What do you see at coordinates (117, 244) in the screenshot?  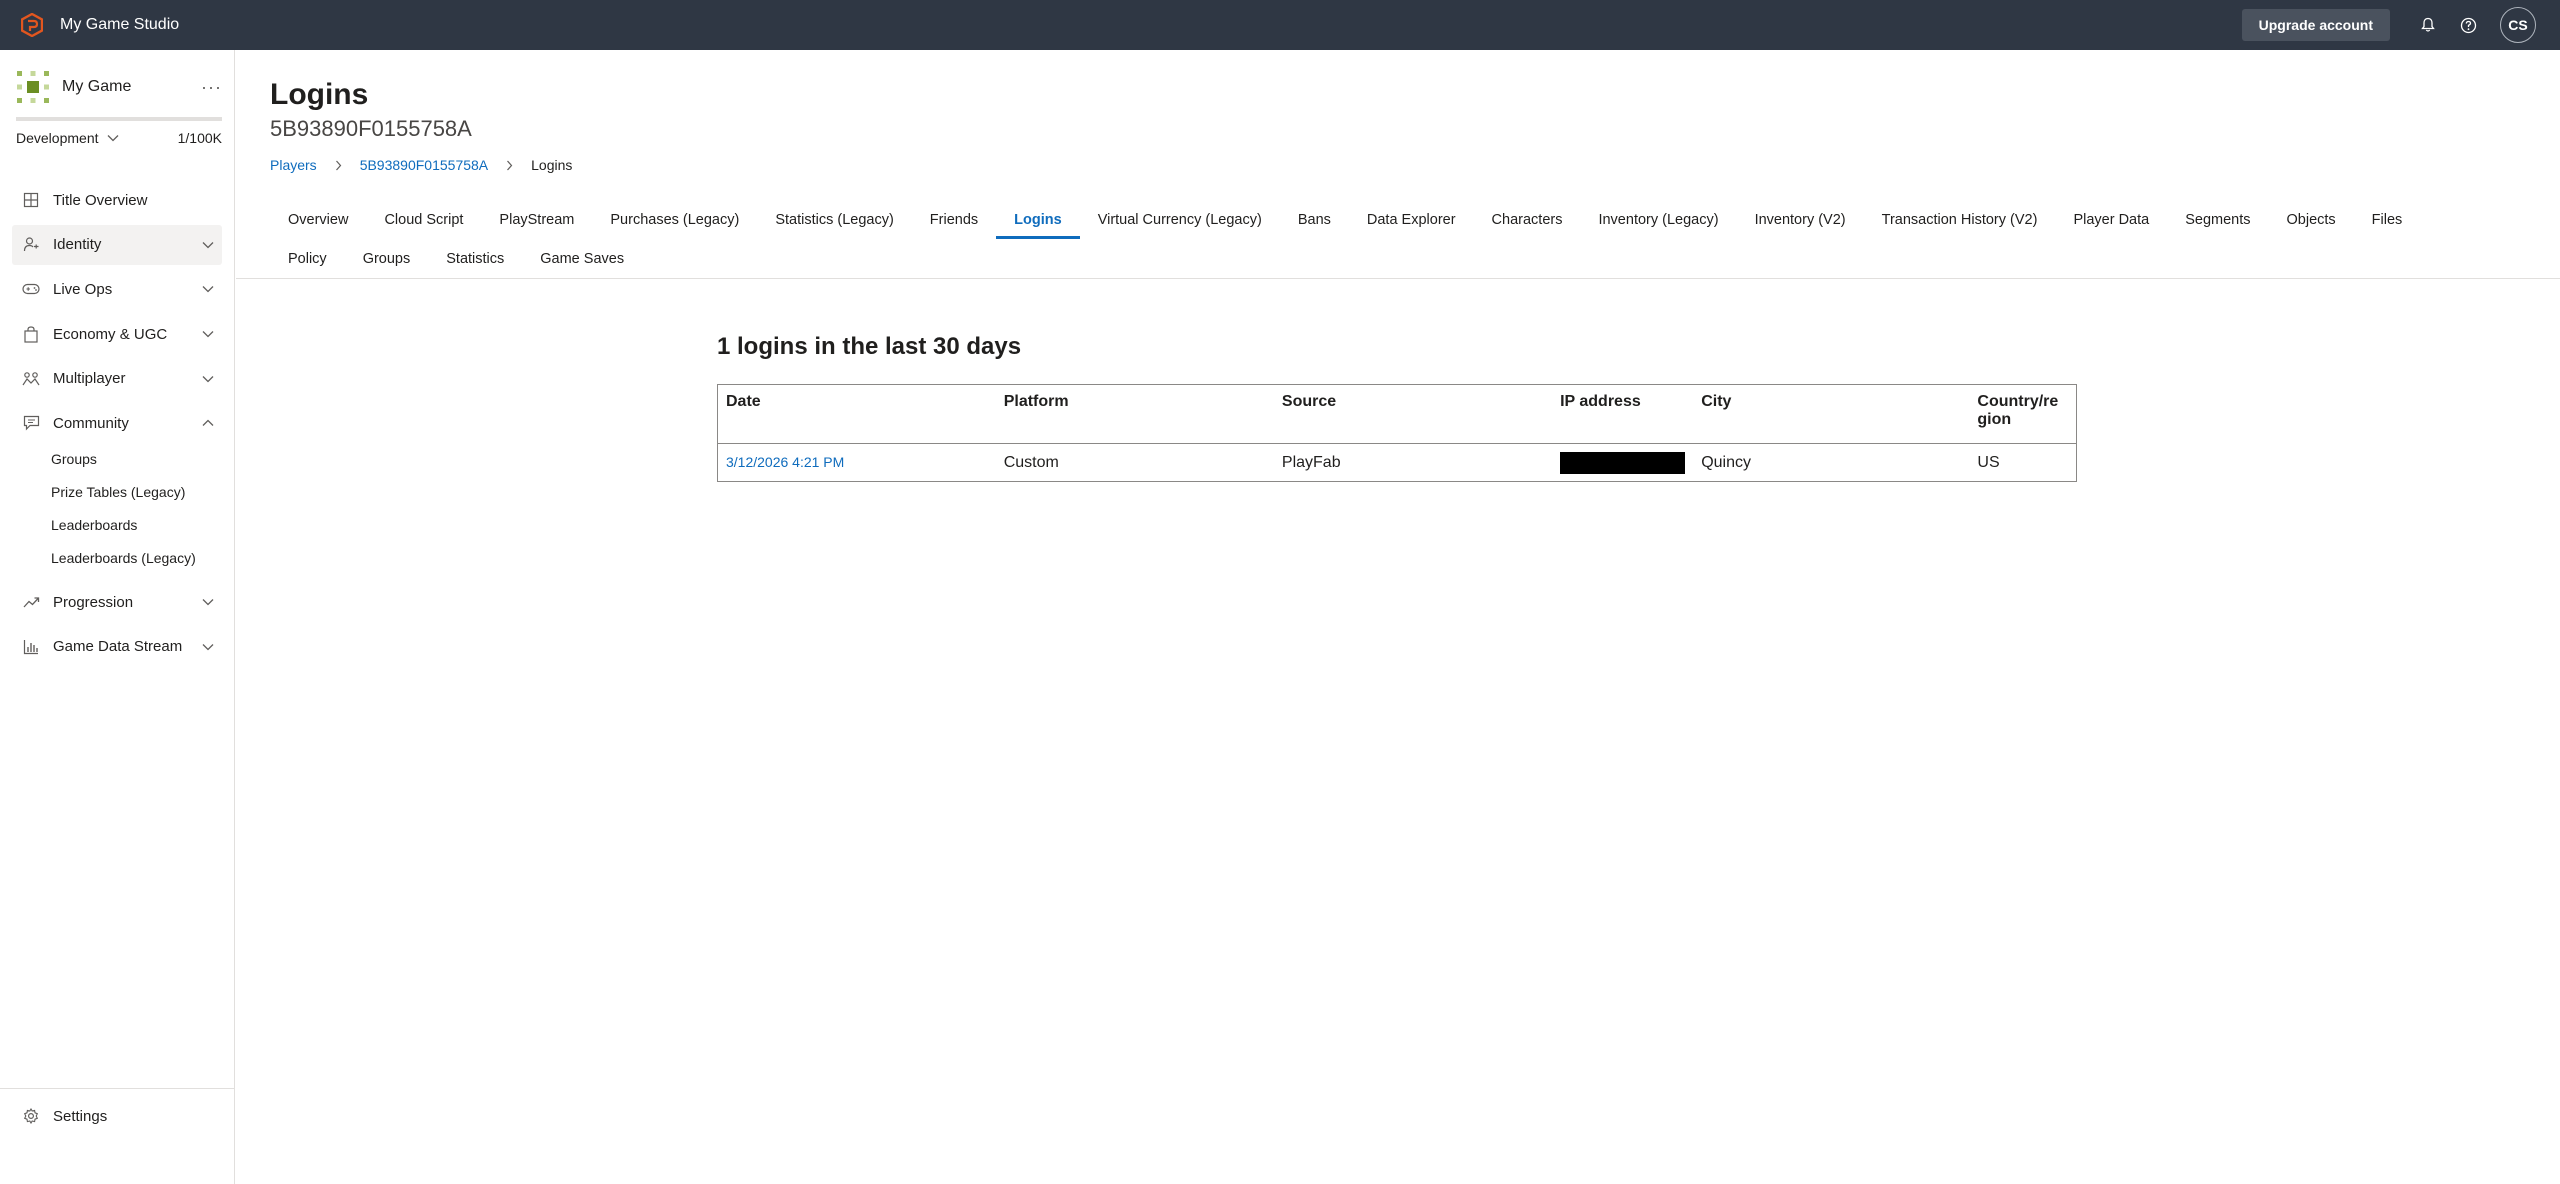 I see `sidebar-item-identity: Identity` at bounding box center [117, 244].